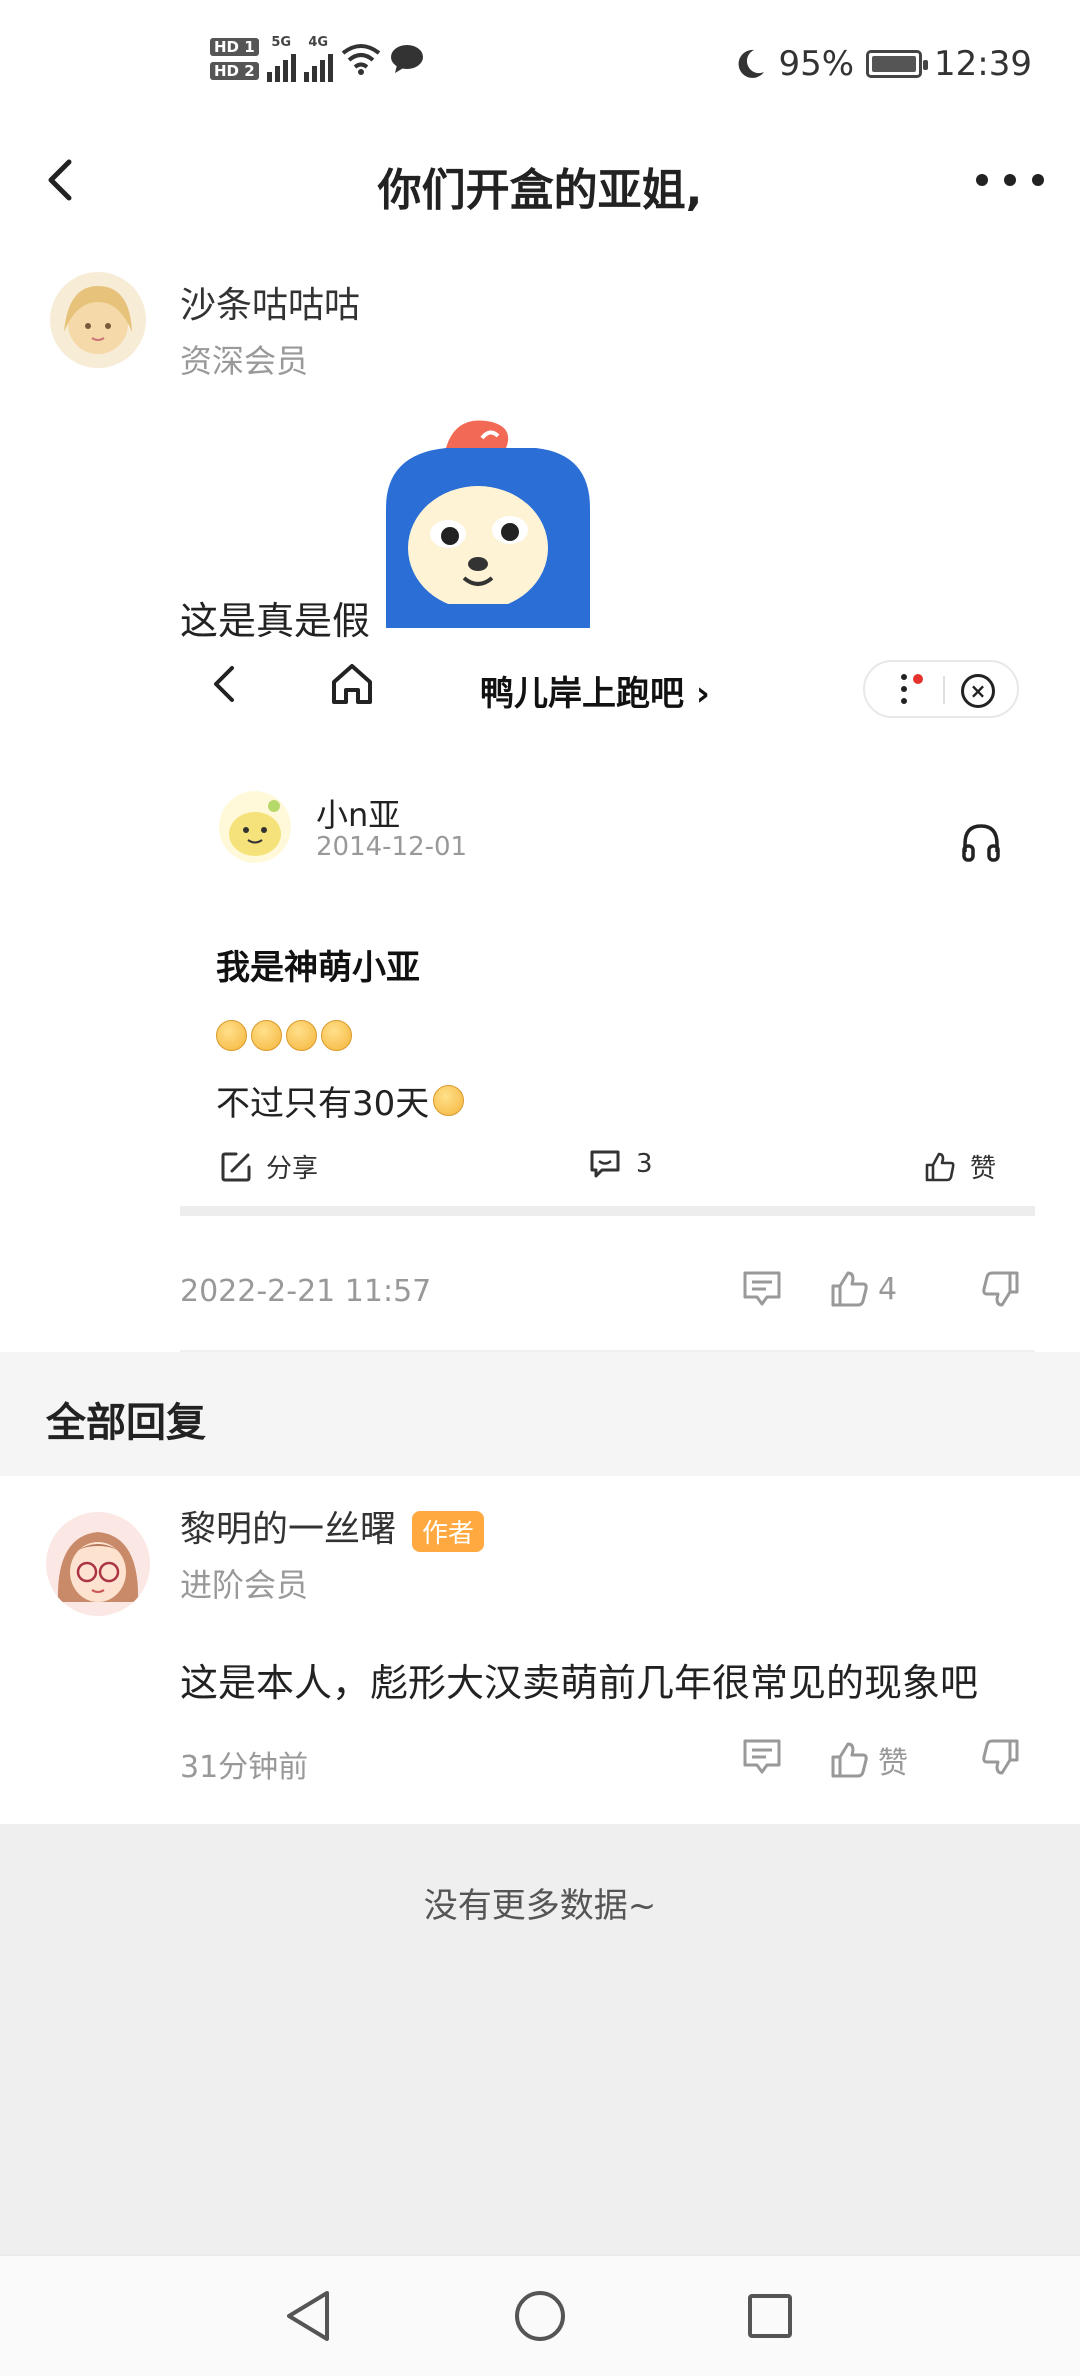 The width and height of the screenshot is (1080, 2376). I want to click on reply-meta-bar: 31分钟前 赞, so click(607, 1763).